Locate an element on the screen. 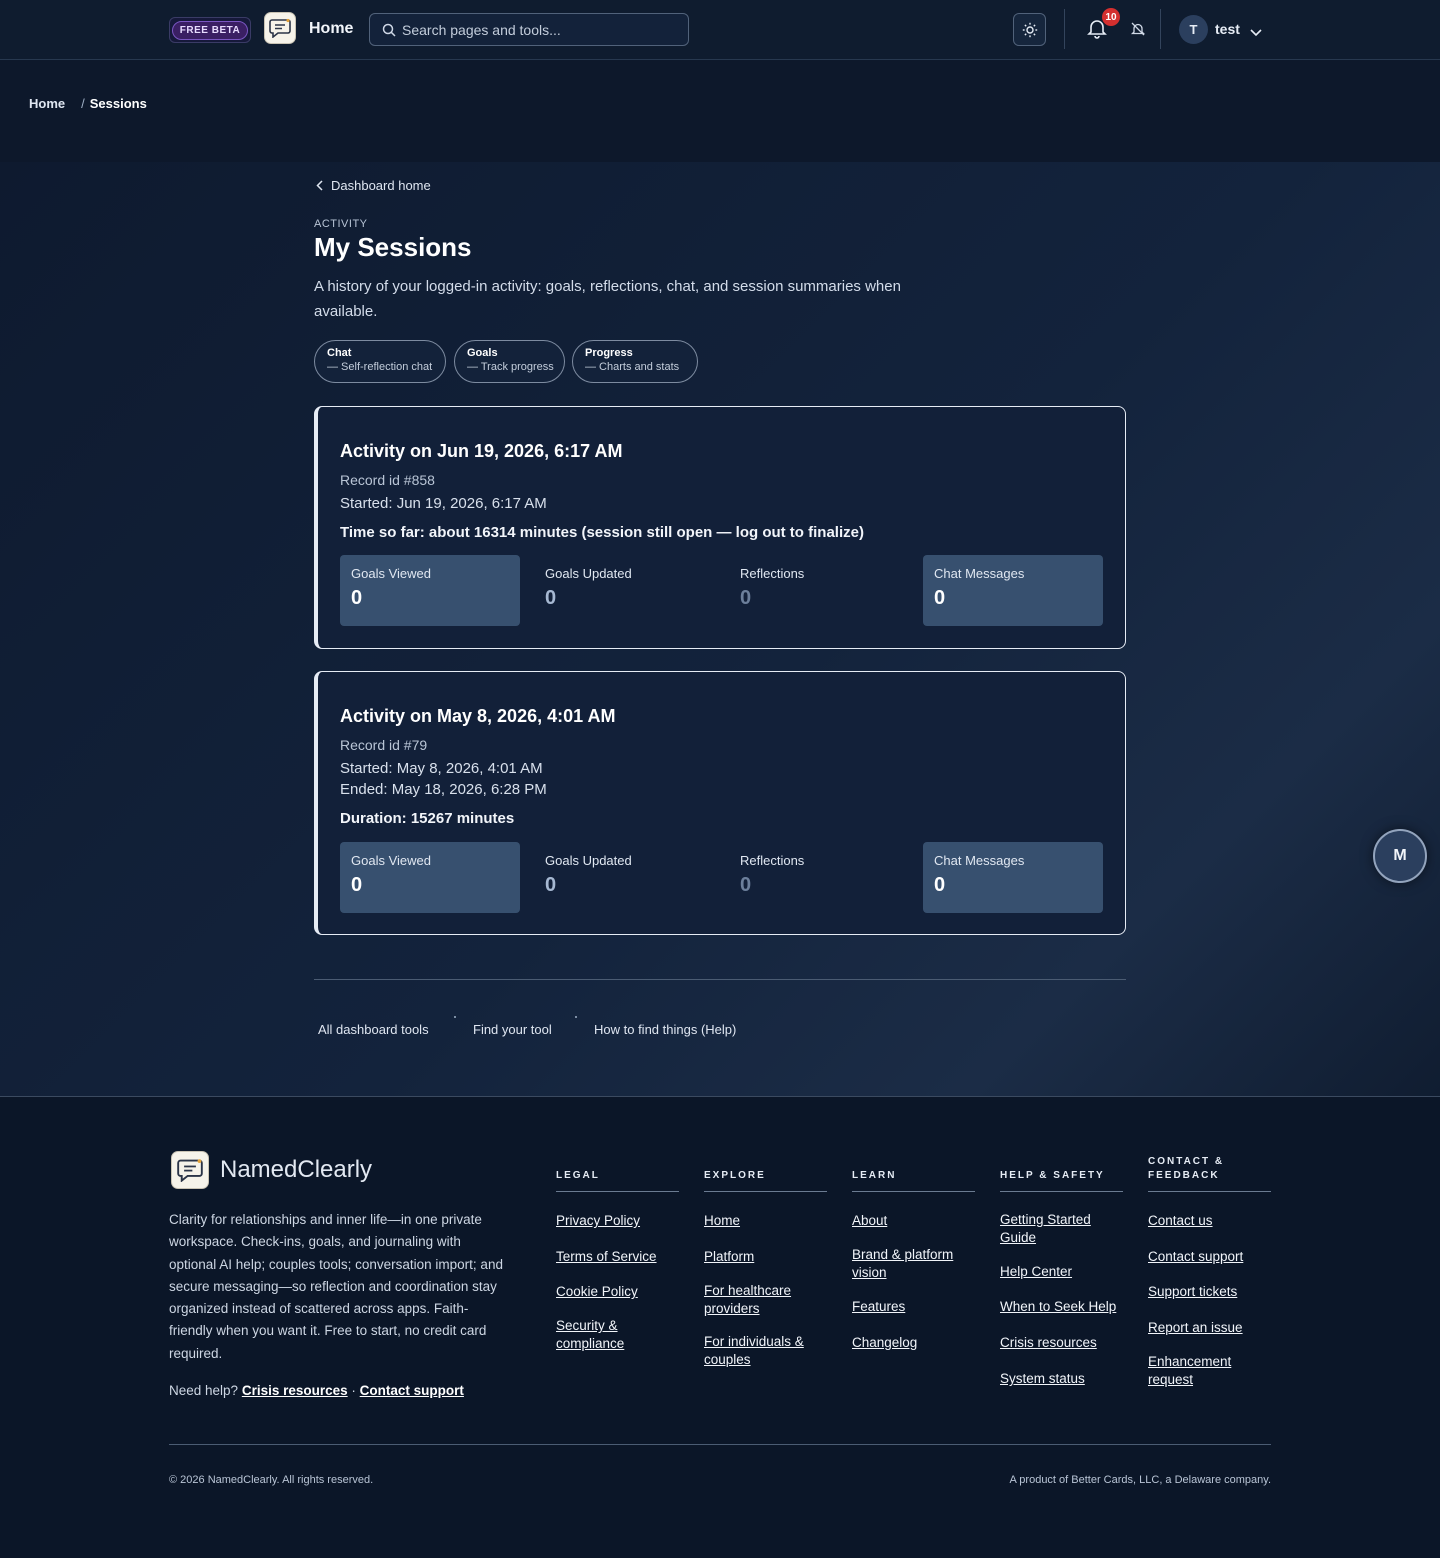  beta-badge: FREE BETA is located at coordinates (210, 30).